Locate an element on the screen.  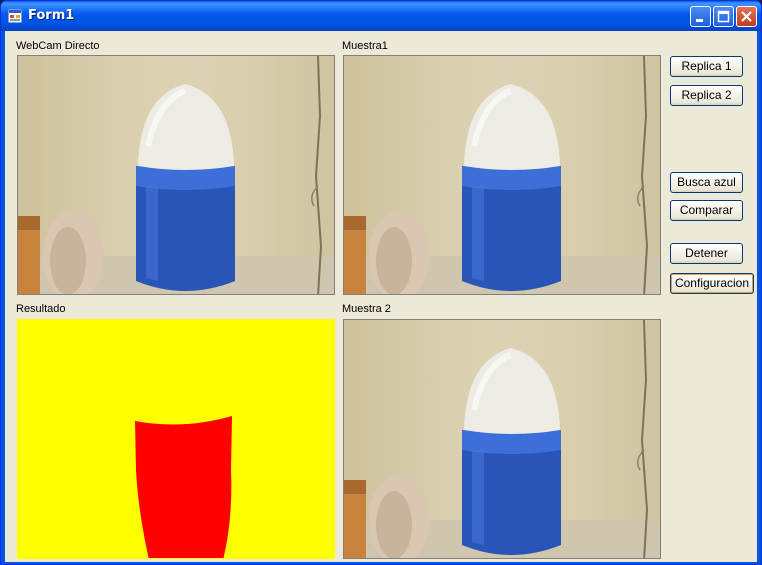
title-bar: Form1 is located at coordinates (381, 16).